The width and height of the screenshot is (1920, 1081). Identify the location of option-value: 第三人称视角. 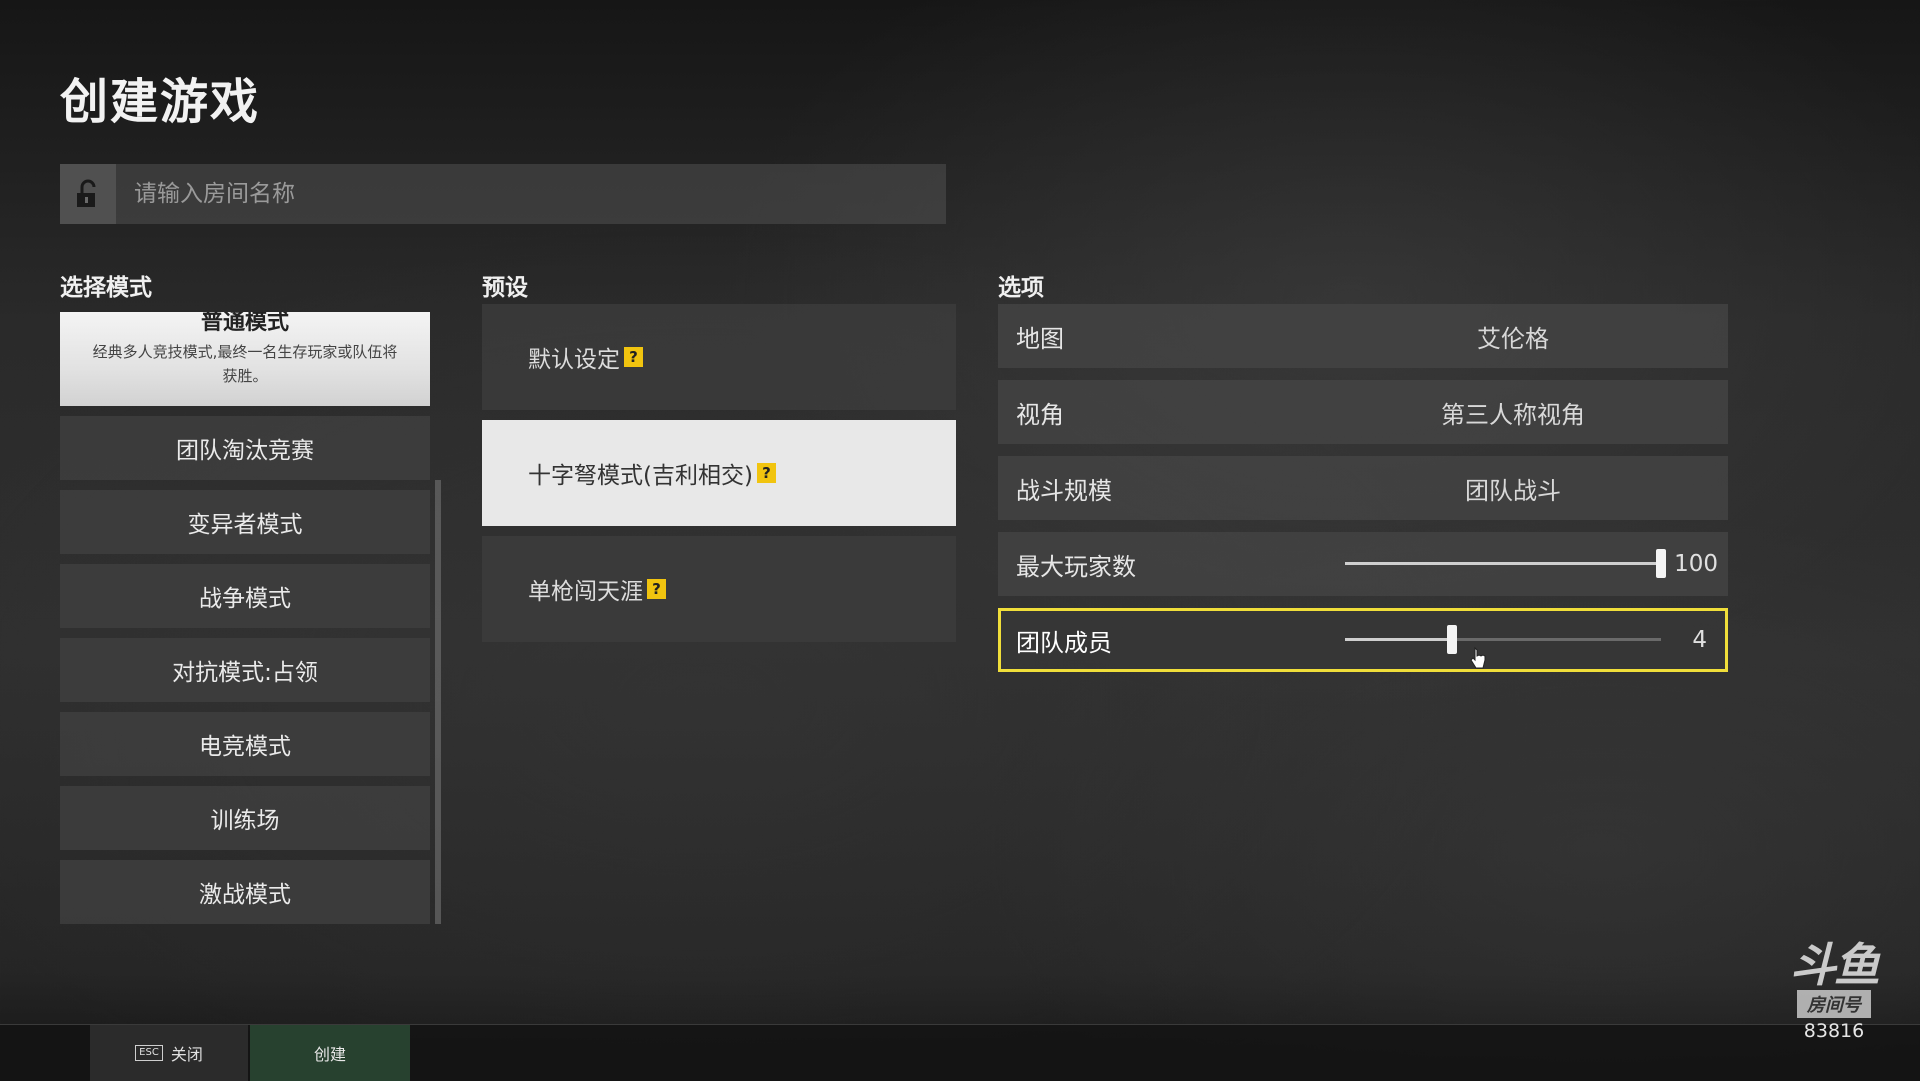
(1513, 414).